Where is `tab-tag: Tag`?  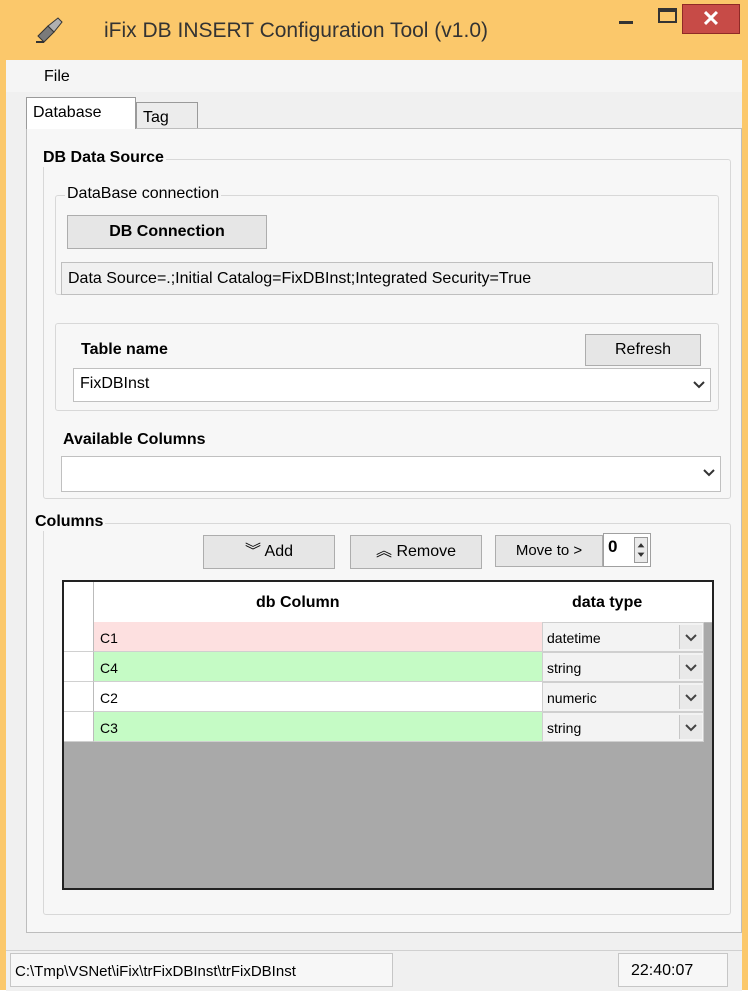
tab-tag: Tag is located at coordinates (167, 115).